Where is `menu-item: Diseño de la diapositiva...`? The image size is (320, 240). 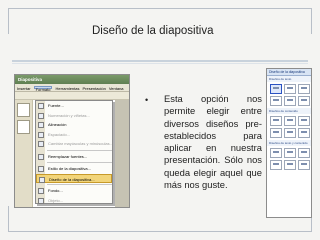 menu-item: Diseño de la diapositiva... is located at coordinates (74, 178).